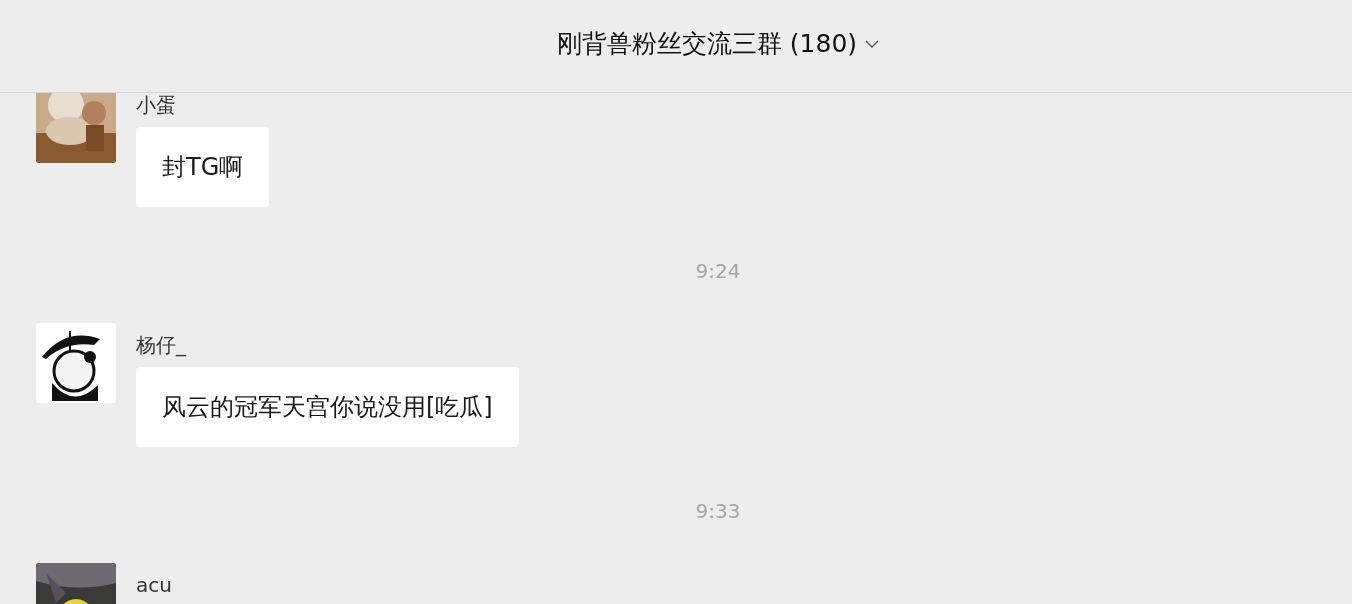  I want to click on timestamp: 9:33, so click(718, 511).